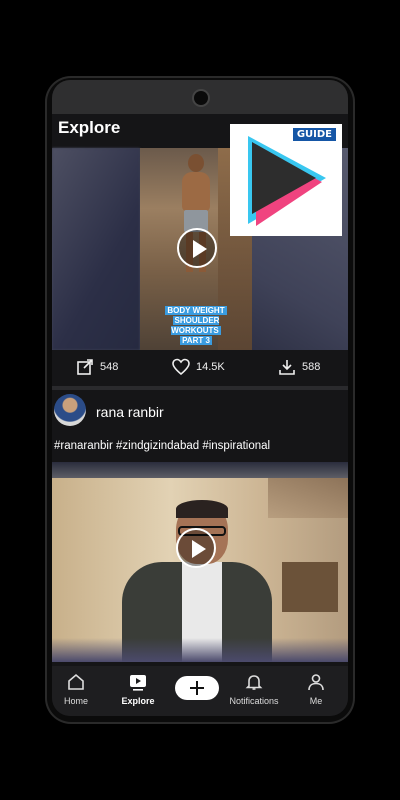 Image resolution: width=400 pixels, height=800 pixels. Describe the element at coordinates (96, 249) in the screenshot. I see `blurred-background-left` at that location.